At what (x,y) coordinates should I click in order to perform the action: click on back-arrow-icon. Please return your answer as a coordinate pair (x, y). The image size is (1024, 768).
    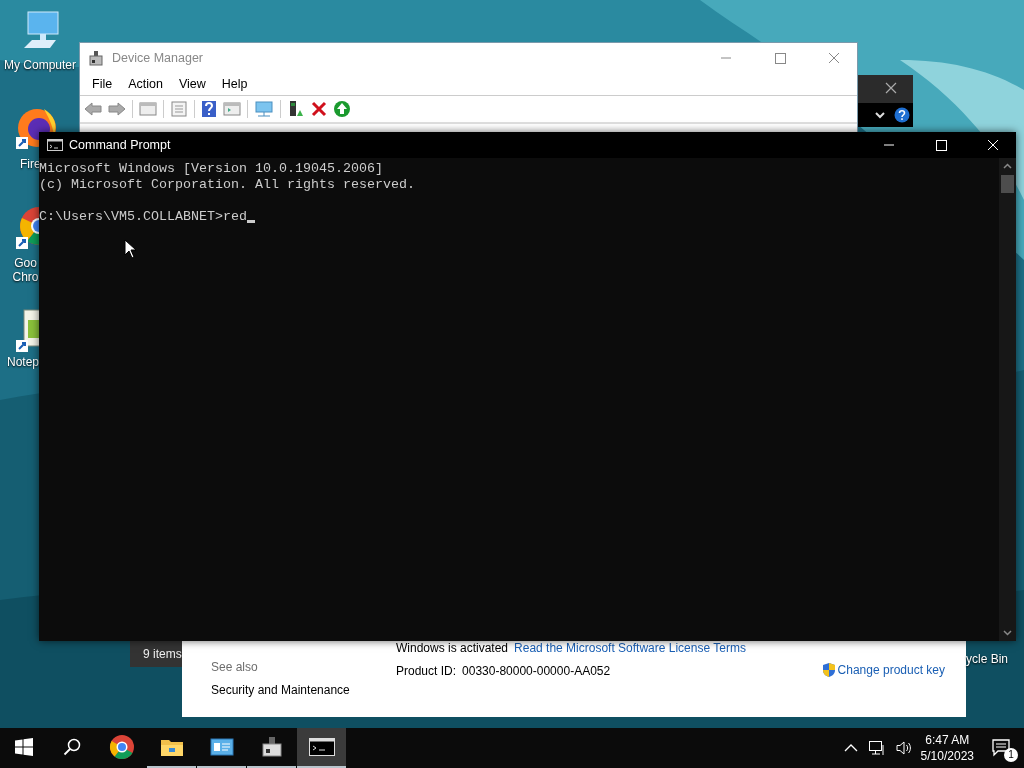
    Looking at the image, I should click on (93, 109).